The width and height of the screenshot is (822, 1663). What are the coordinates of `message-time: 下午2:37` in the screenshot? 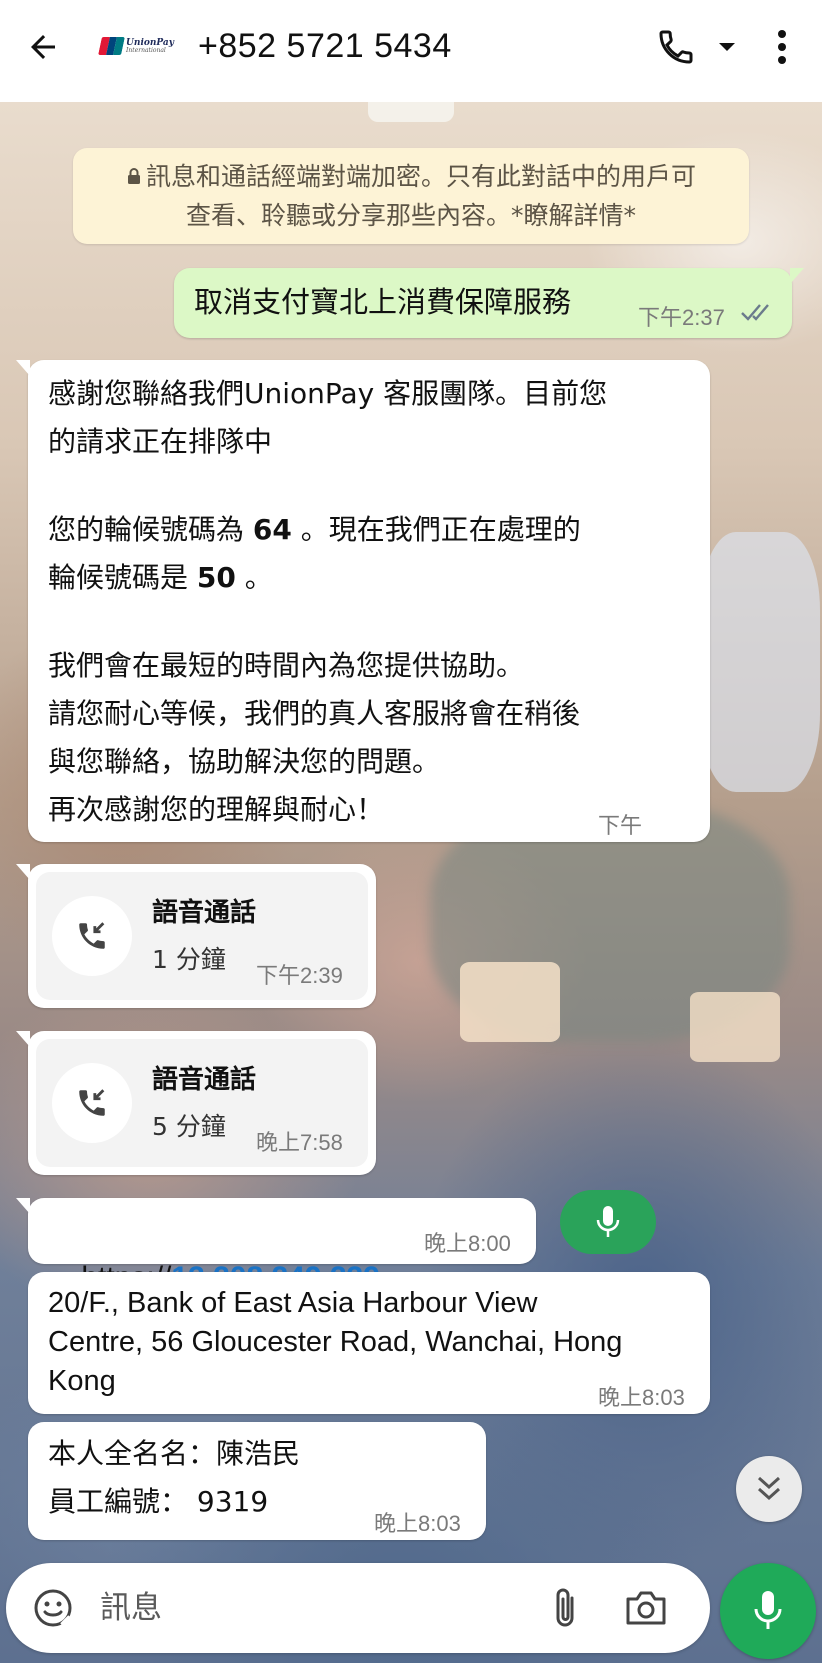 It's located at (681, 317).